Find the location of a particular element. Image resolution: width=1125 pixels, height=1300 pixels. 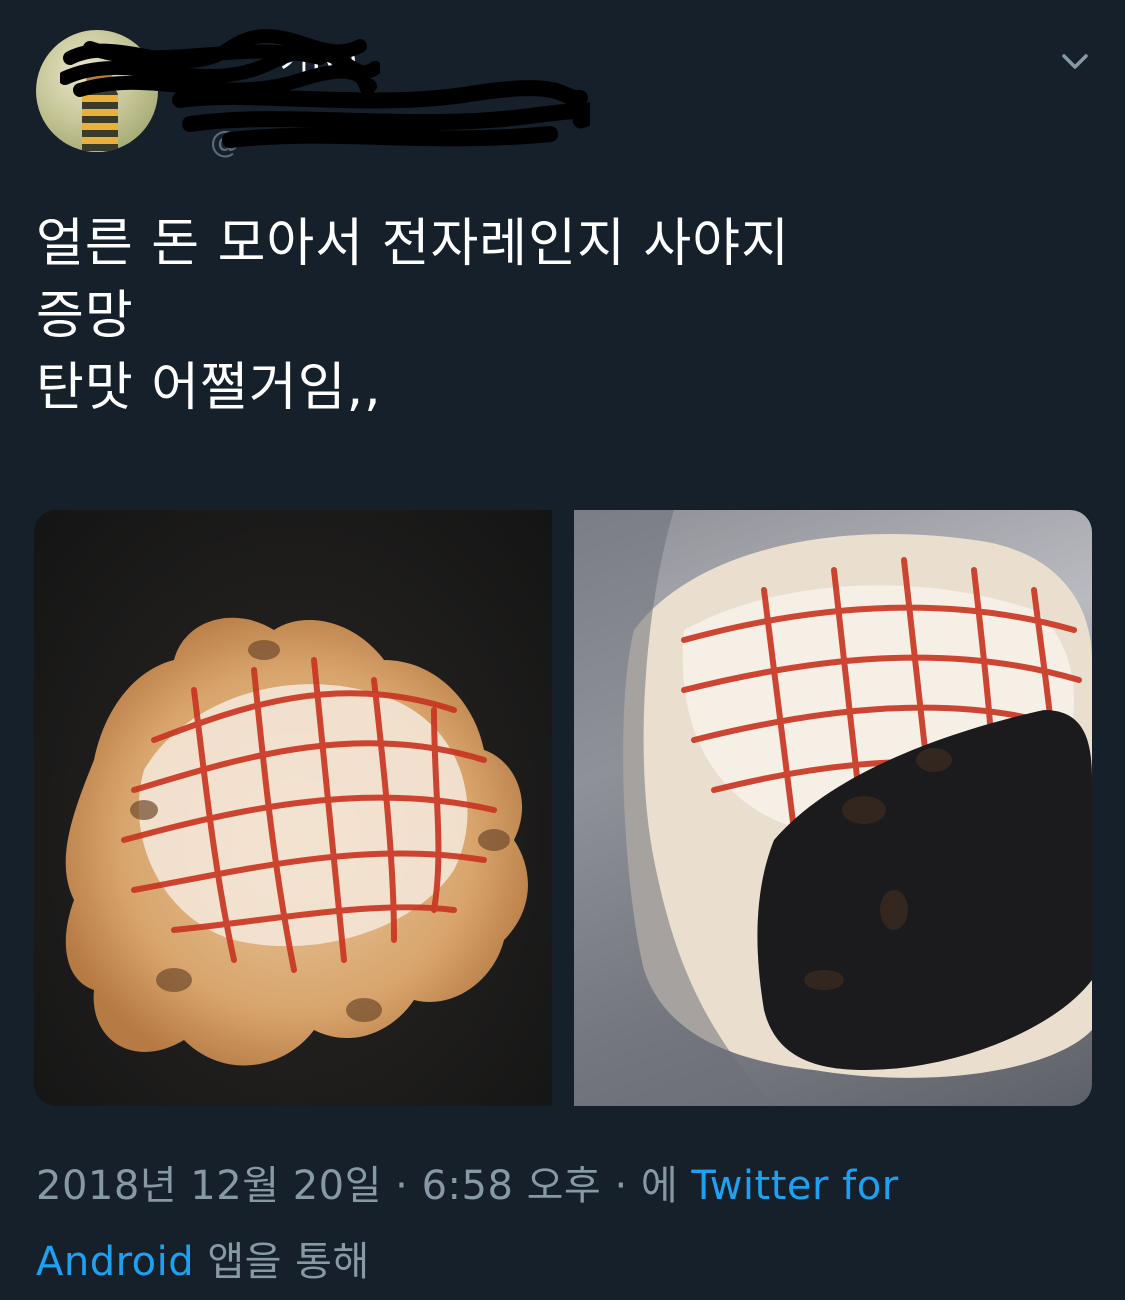

chevron-down-icon is located at coordinates (1075, 61).